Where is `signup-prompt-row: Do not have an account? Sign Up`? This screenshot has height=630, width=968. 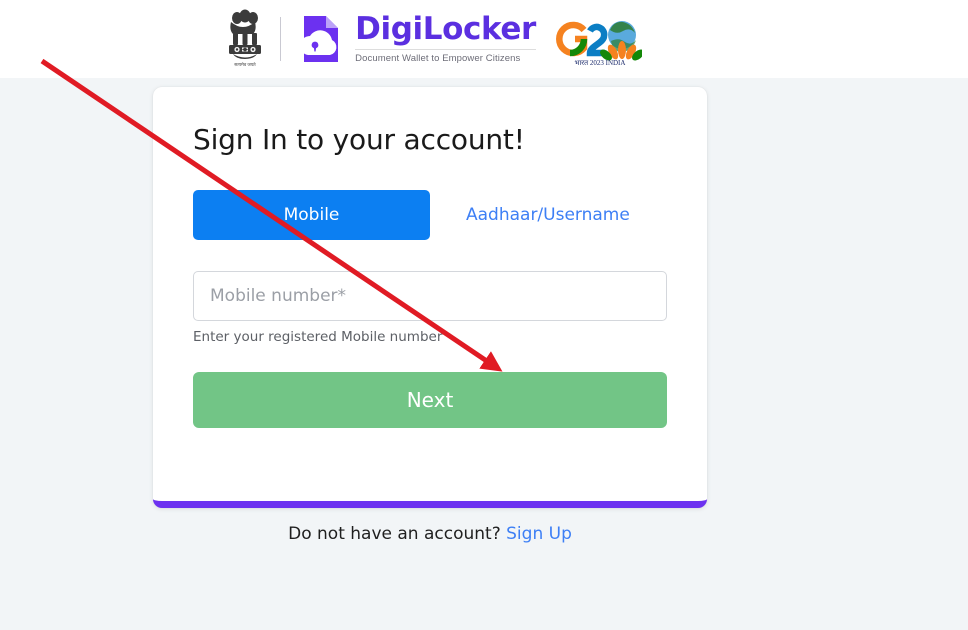
signup-prompt-row: Do not have an account? Sign Up is located at coordinates (430, 534).